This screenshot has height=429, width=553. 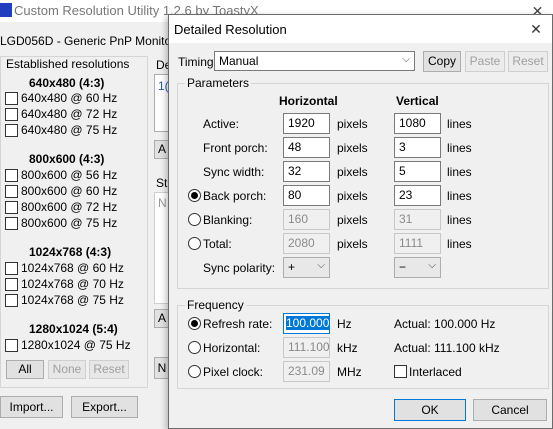 What do you see at coordinates (67, 369) in the screenshot?
I see `select-none-button: None` at bounding box center [67, 369].